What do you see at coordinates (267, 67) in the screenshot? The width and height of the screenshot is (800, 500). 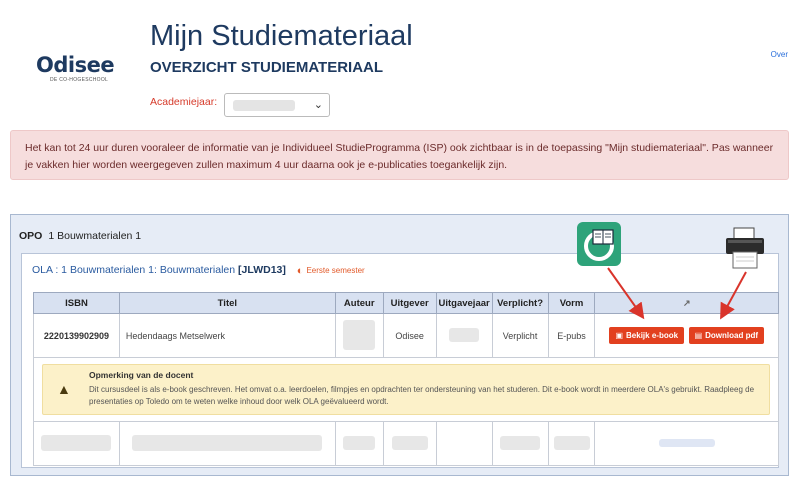 I see `page-subtitle: OVERZICHT STUDIEMATERIAAL` at bounding box center [267, 67].